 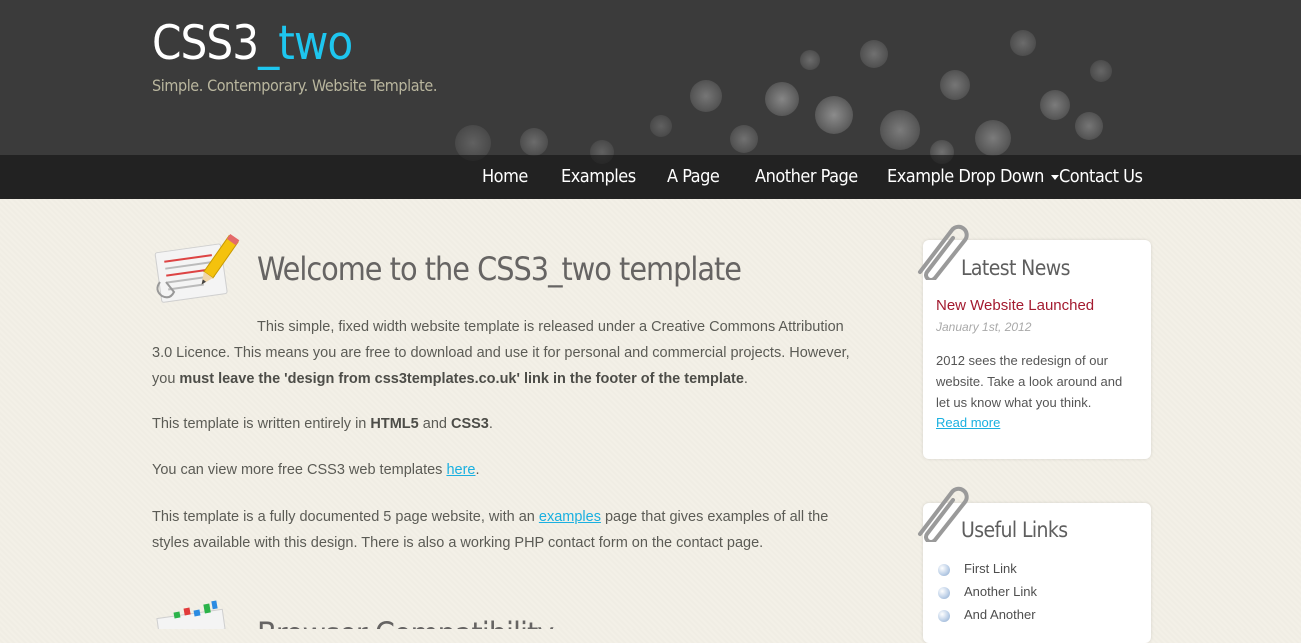 I want to click on useful-link-and-another: And Another, so click(x=1000, y=614).